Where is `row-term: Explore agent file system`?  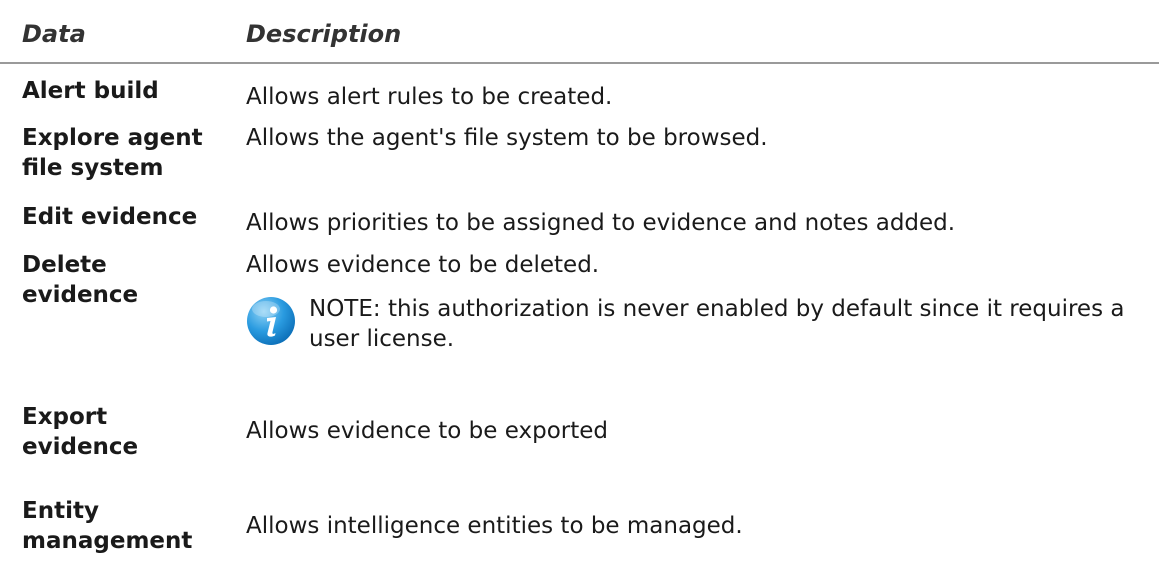
row-term: Explore agent file system is located at coordinates (112, 153).